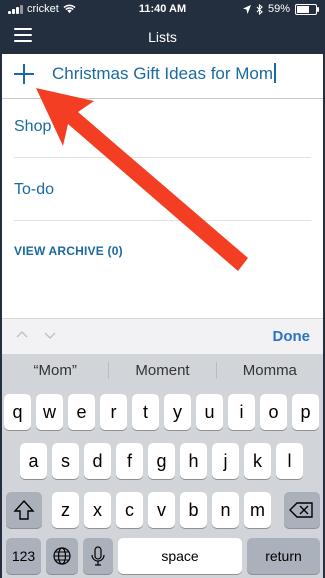 The width and height of the screenshot is (325, 578). I want to click on battery-percent: 59%, so click(278, 9).